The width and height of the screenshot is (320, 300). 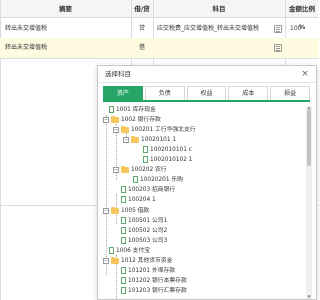 I want to click on tree-node-label: 10020101 1, so click(x=159, y=140).